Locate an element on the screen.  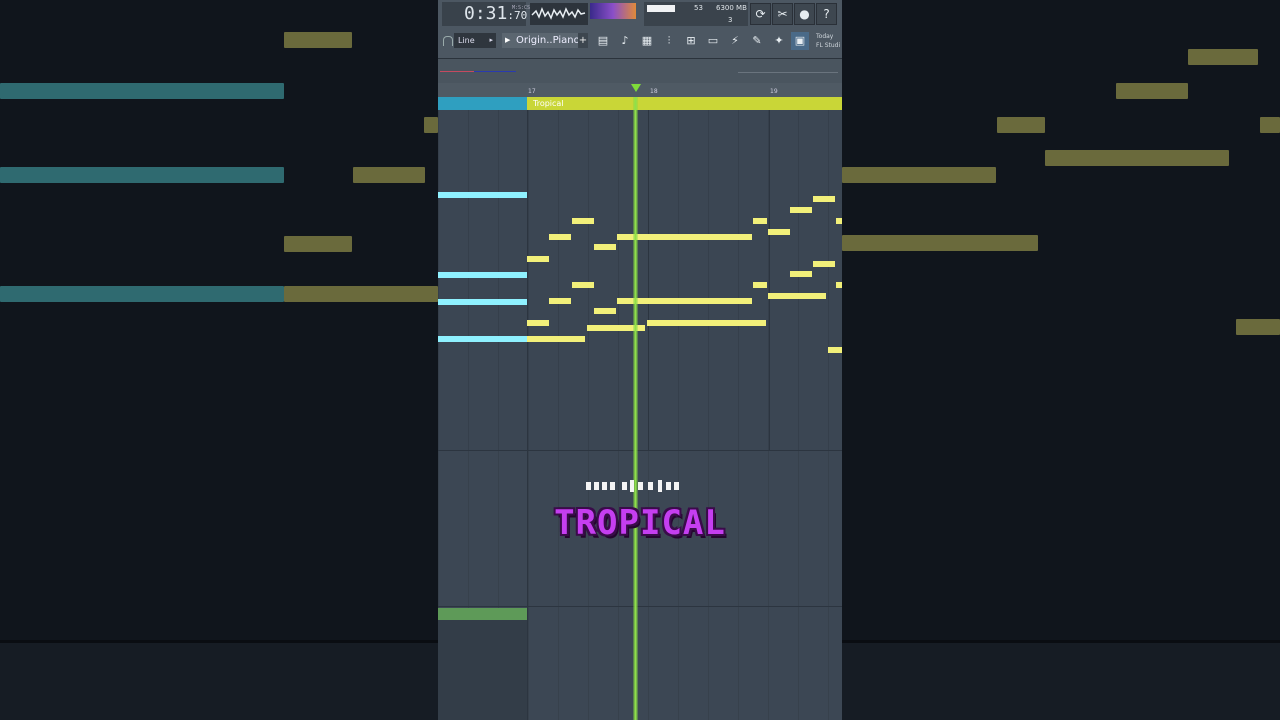
news-panel: Today FL Studi is located at coordinates (829, 41).